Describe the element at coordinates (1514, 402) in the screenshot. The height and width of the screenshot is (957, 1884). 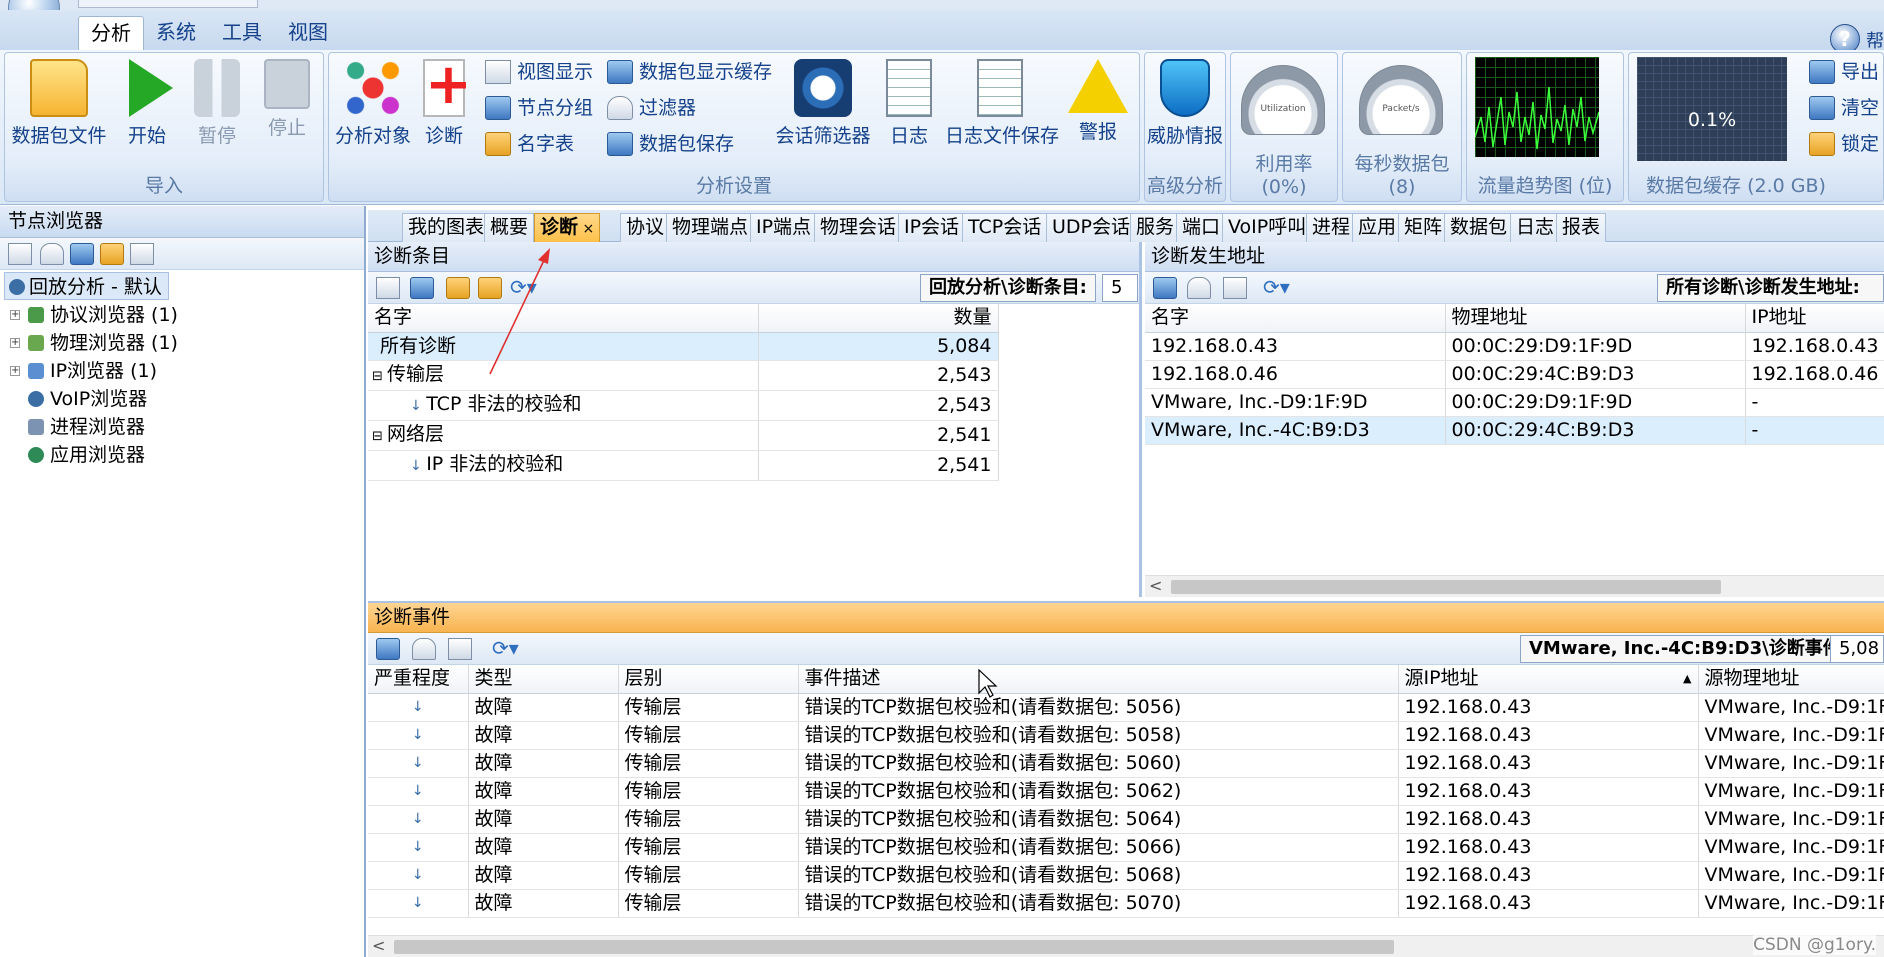
I see `table-row: VMware, Inc.-D9:1F:9D 00:0C:29:D9:1F:9D -` at that location.